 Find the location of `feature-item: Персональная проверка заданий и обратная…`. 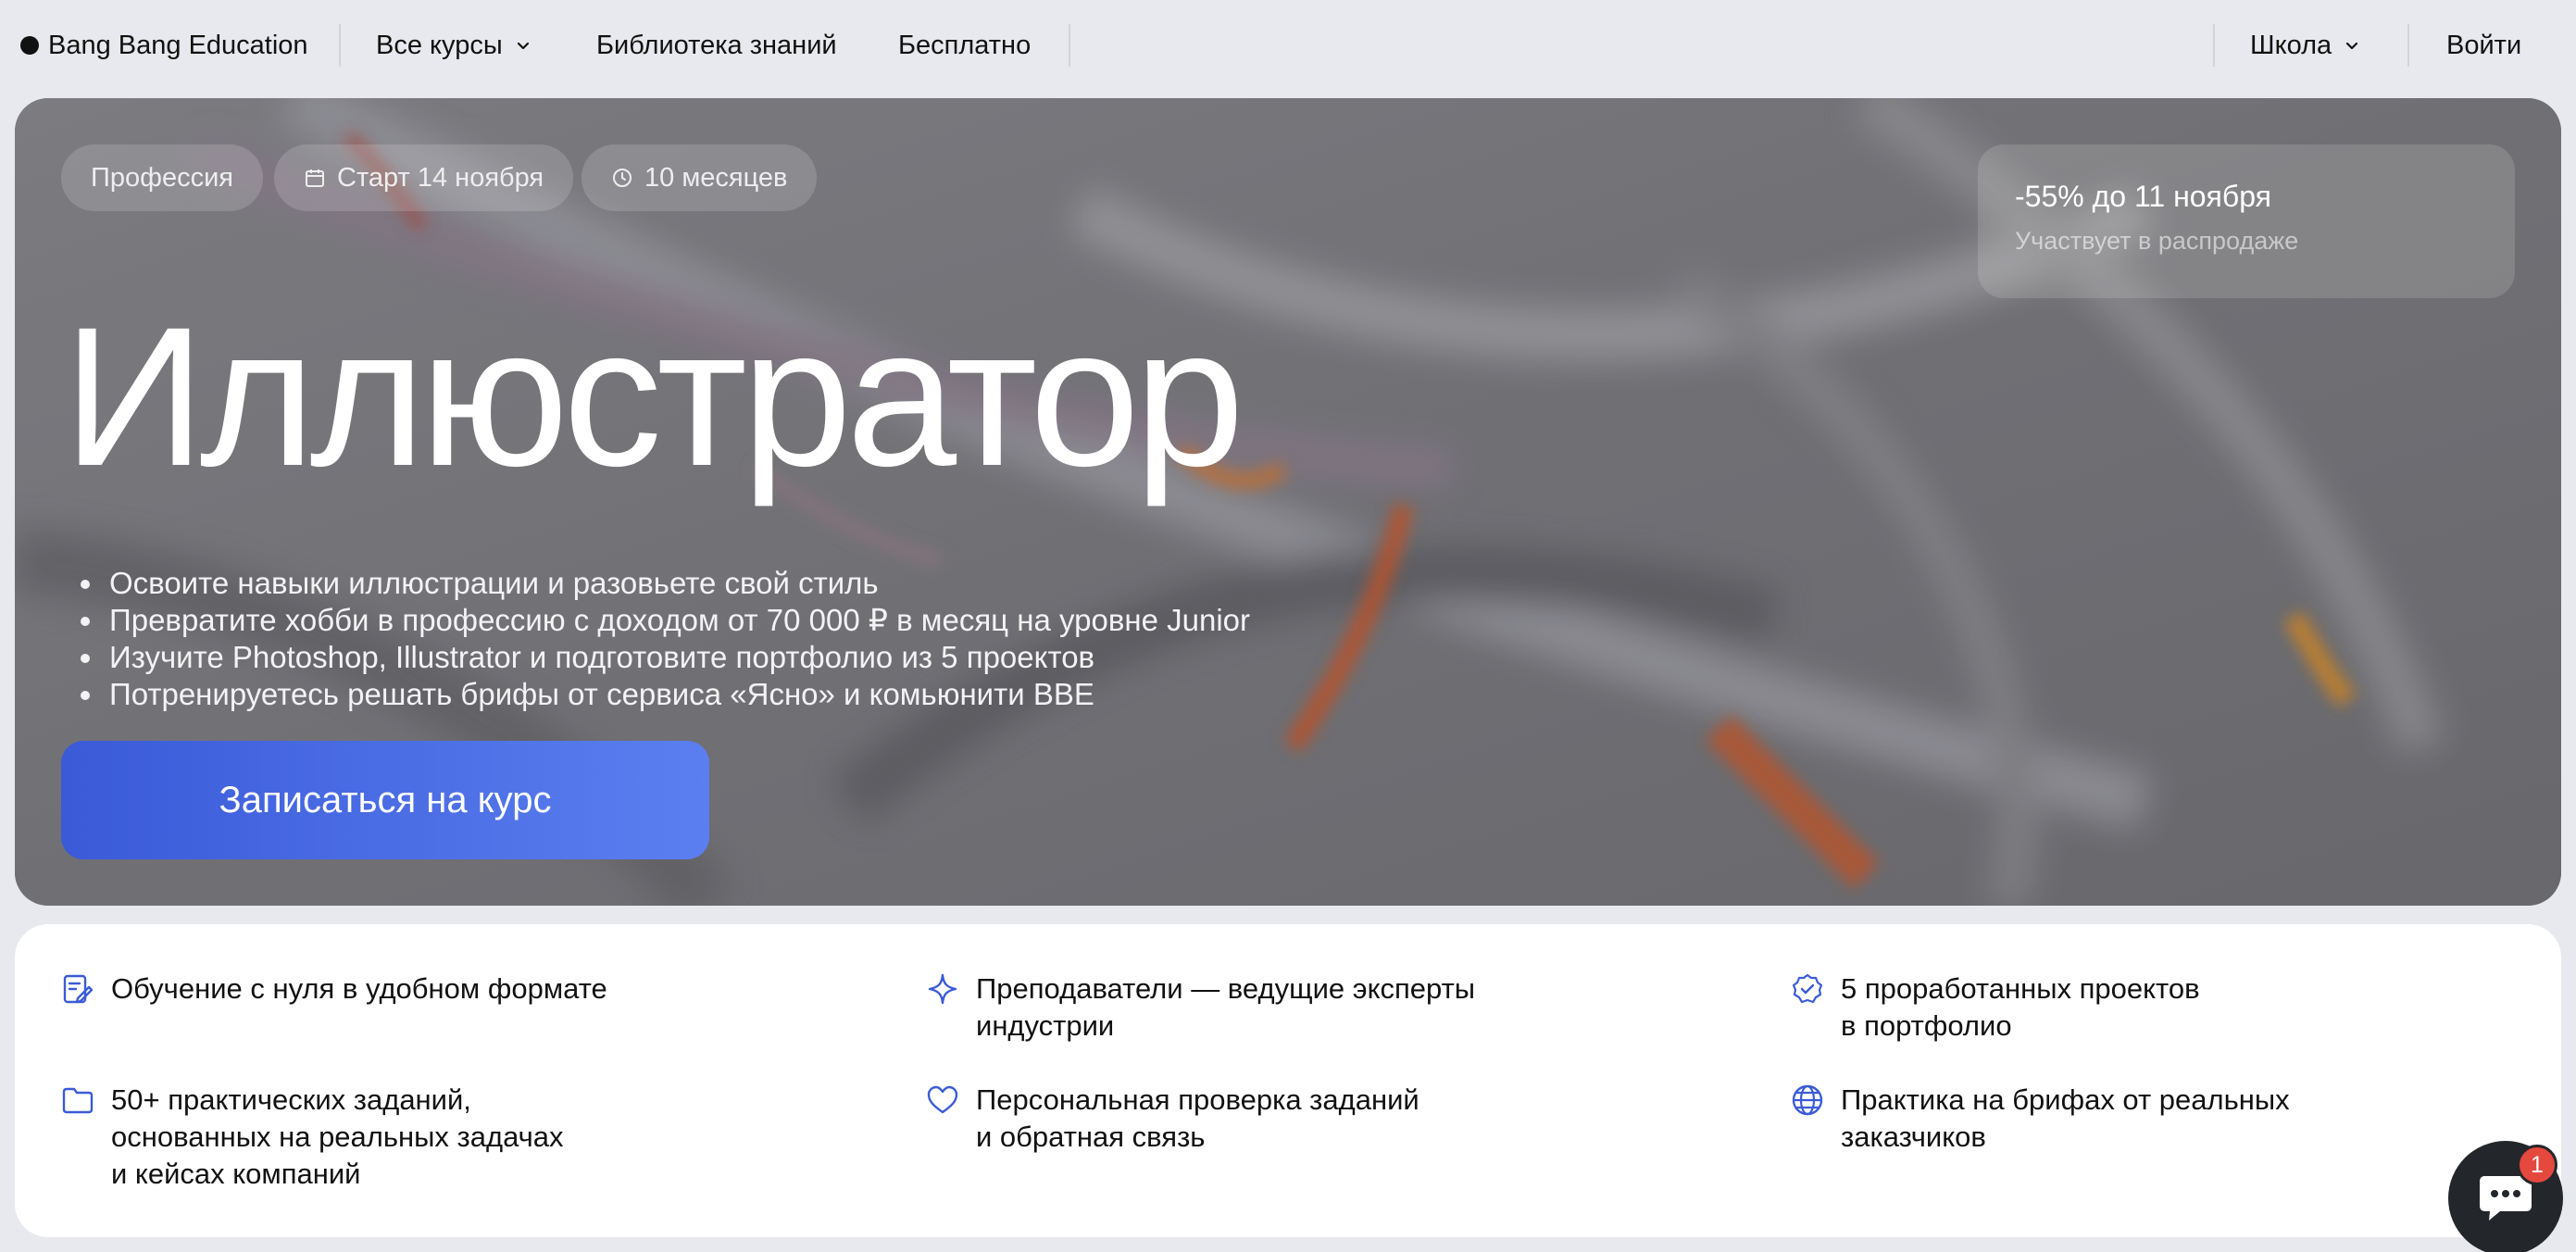

feature-item: Персональная проверка заданий и обратная… is located at coordinates (1172, 1119).